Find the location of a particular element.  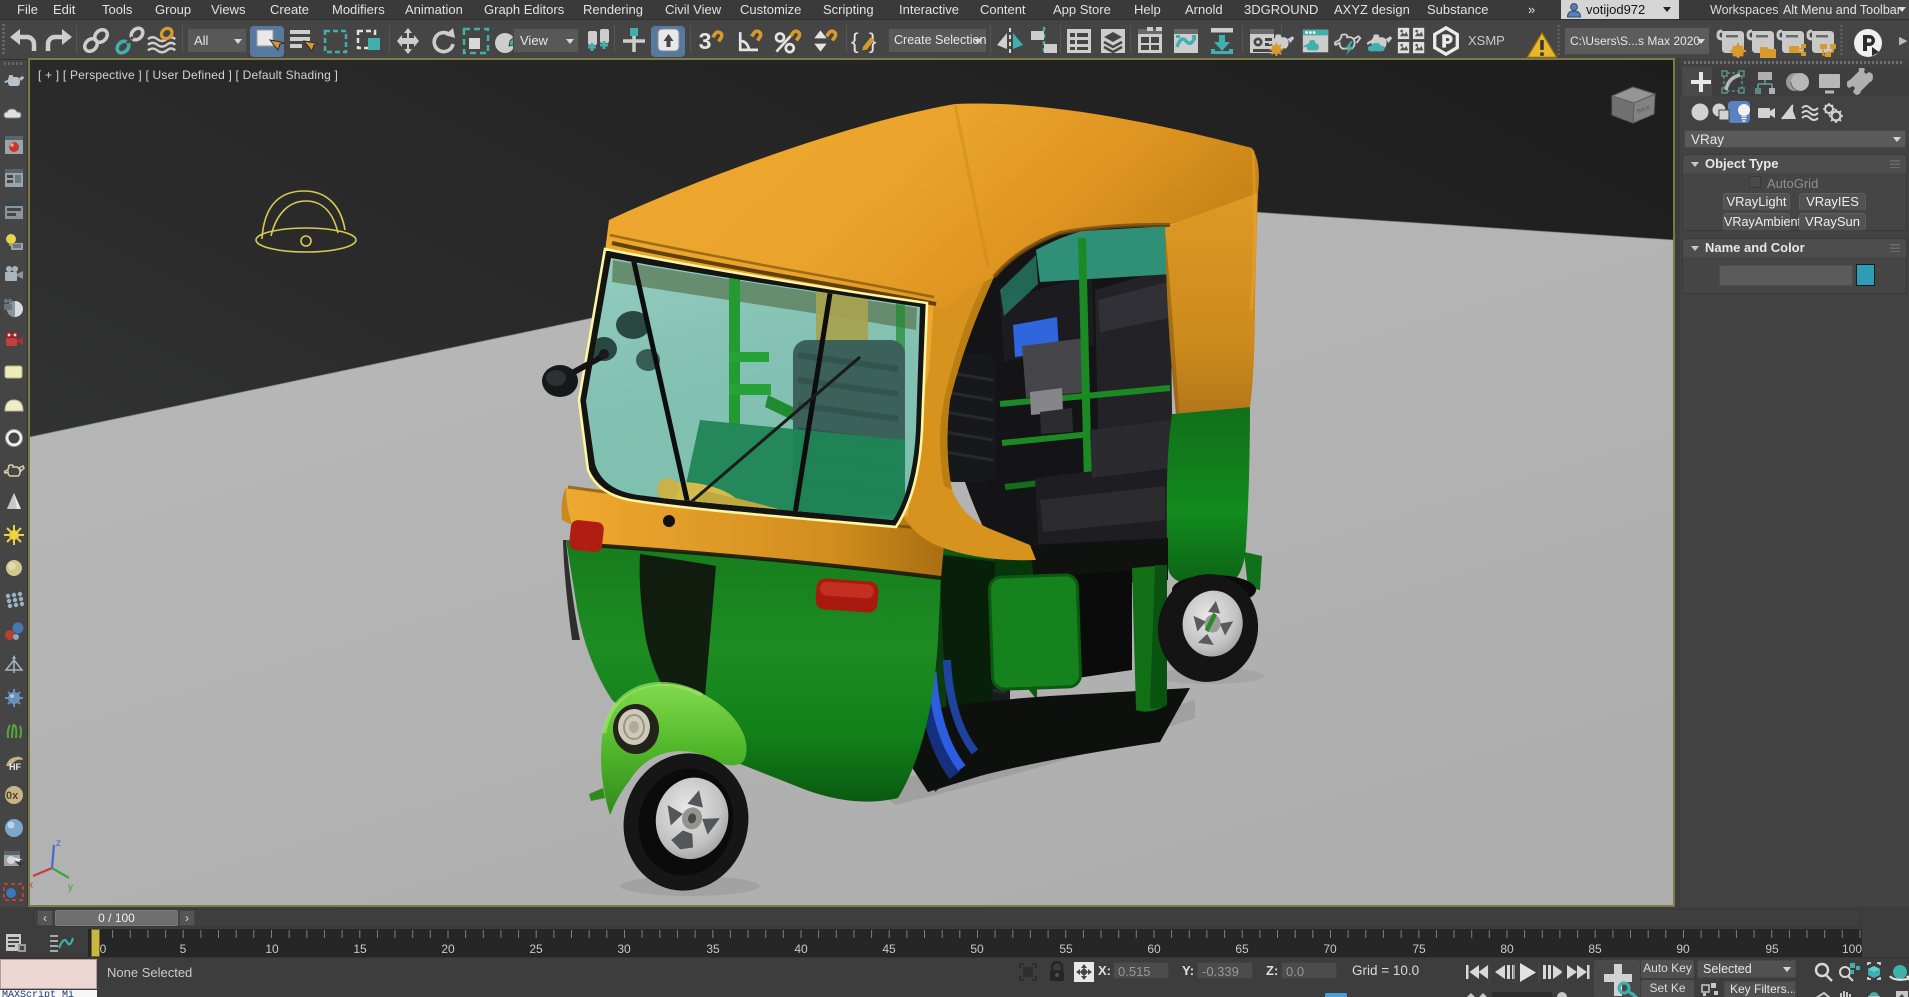

svg-text: HF is located at coordinates (15, 767).